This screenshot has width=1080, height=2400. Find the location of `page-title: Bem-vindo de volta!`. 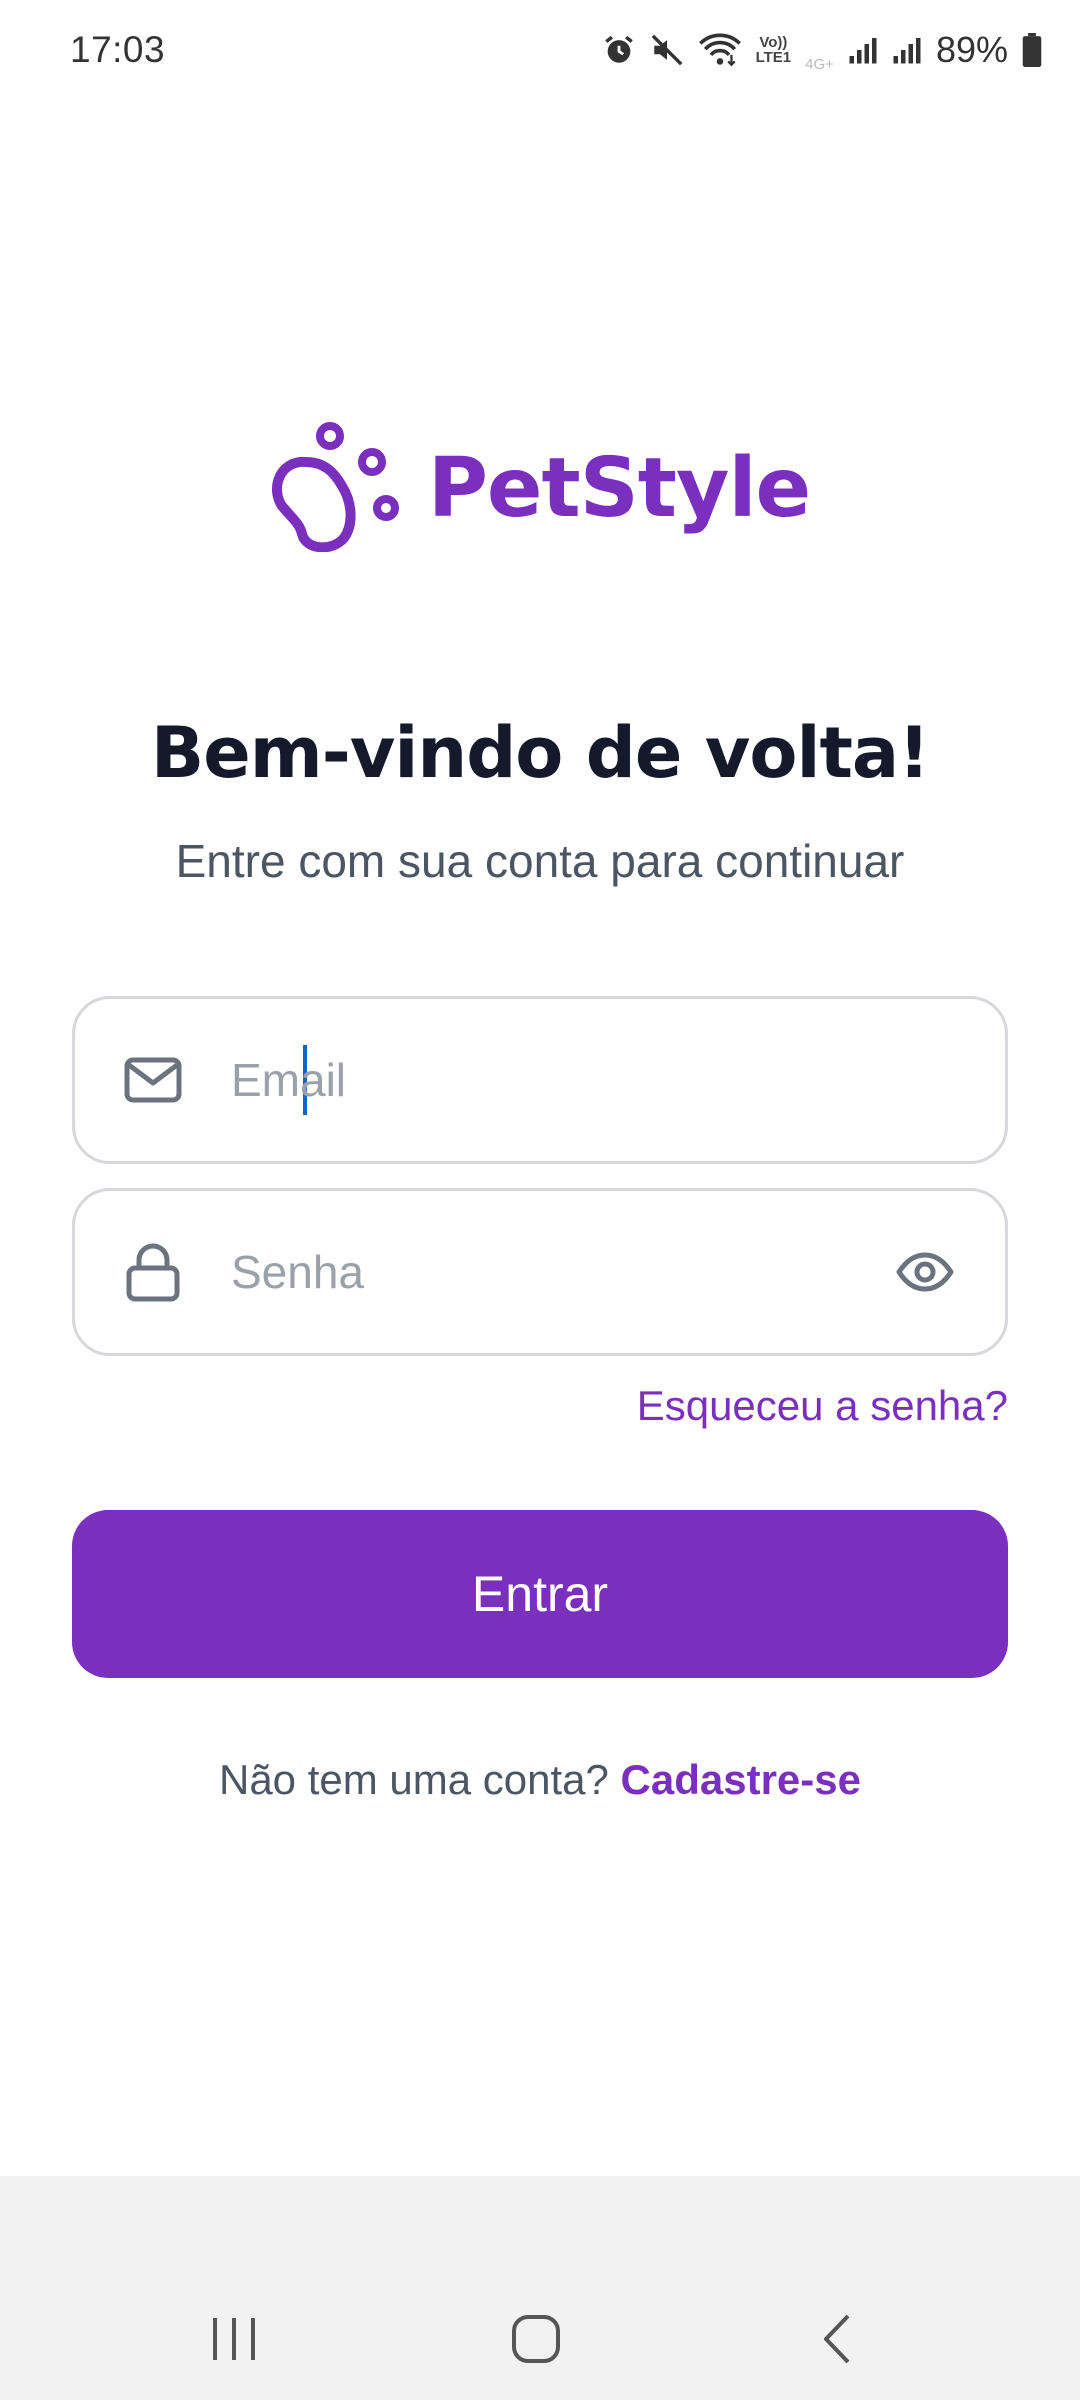

page-title: Bem-vindo de volta! is located at coordinates (540, 753).